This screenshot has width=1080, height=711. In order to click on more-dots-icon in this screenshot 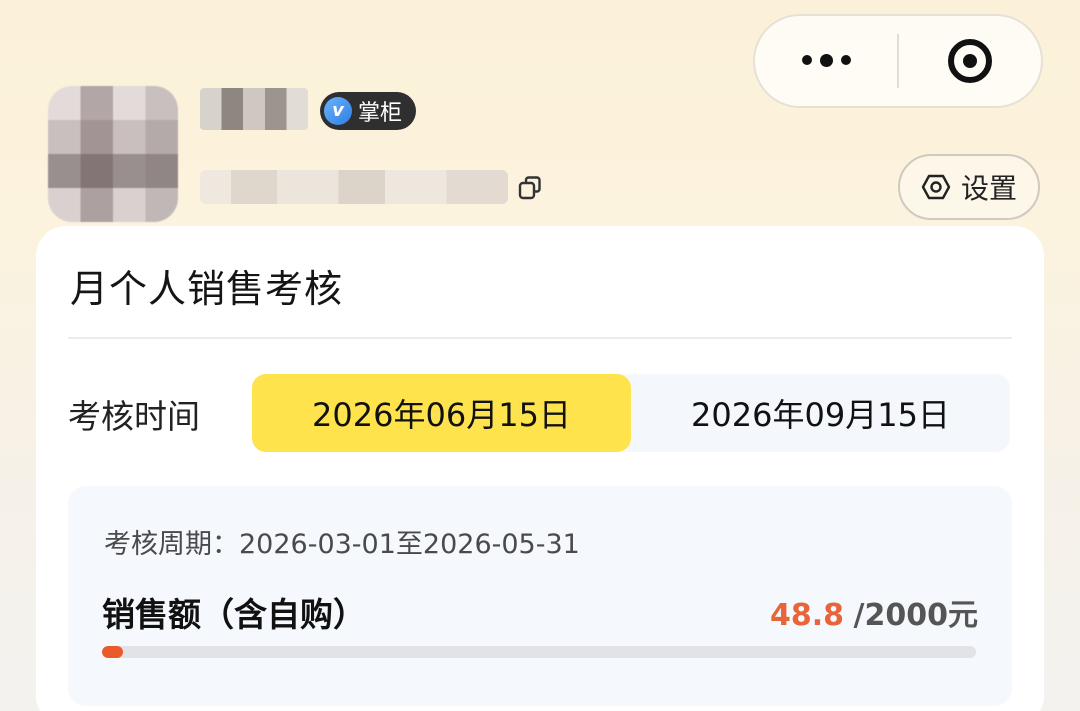, I will do `click(826, 60)`.